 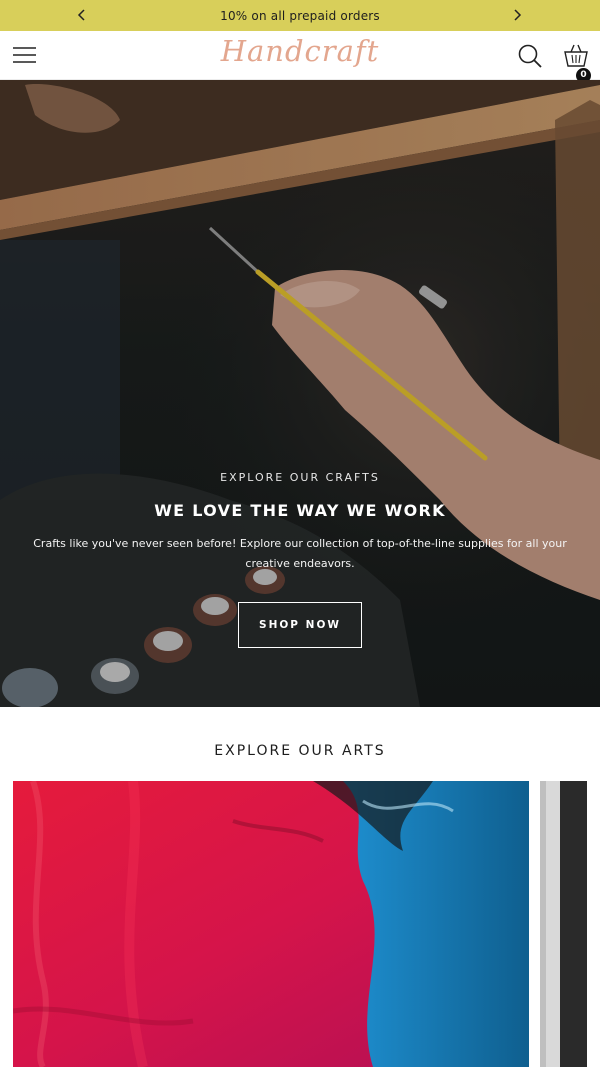 I want to click on shopping-basket-icon, so click(x=576, y=55).